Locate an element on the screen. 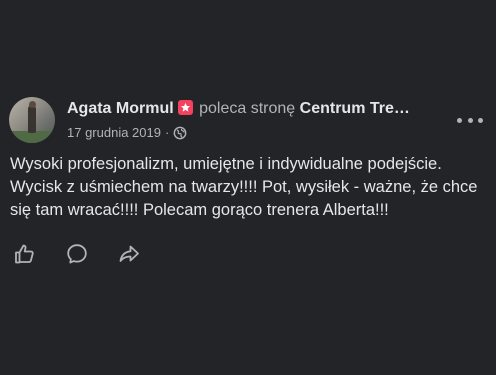 The image size is (496, 375). thumbs-up-icon is located at coordinates (25, 256).